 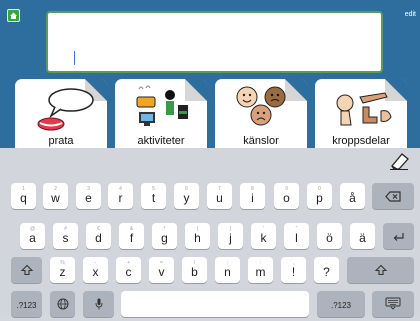 I want to click on faces-emotions-icon, so click(x=261, y=106).